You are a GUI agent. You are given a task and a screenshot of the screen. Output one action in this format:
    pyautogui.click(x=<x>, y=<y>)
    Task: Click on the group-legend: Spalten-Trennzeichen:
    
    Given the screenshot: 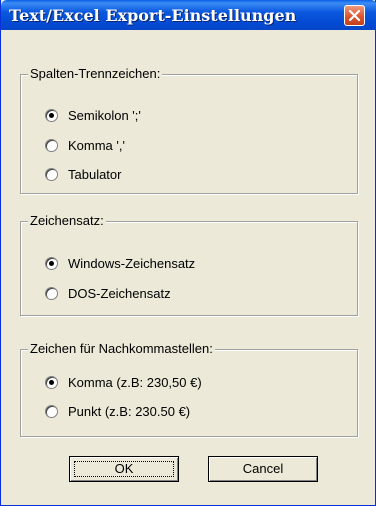 What is the action you would take?
    pyautogui.click(x=95, y=73)
    